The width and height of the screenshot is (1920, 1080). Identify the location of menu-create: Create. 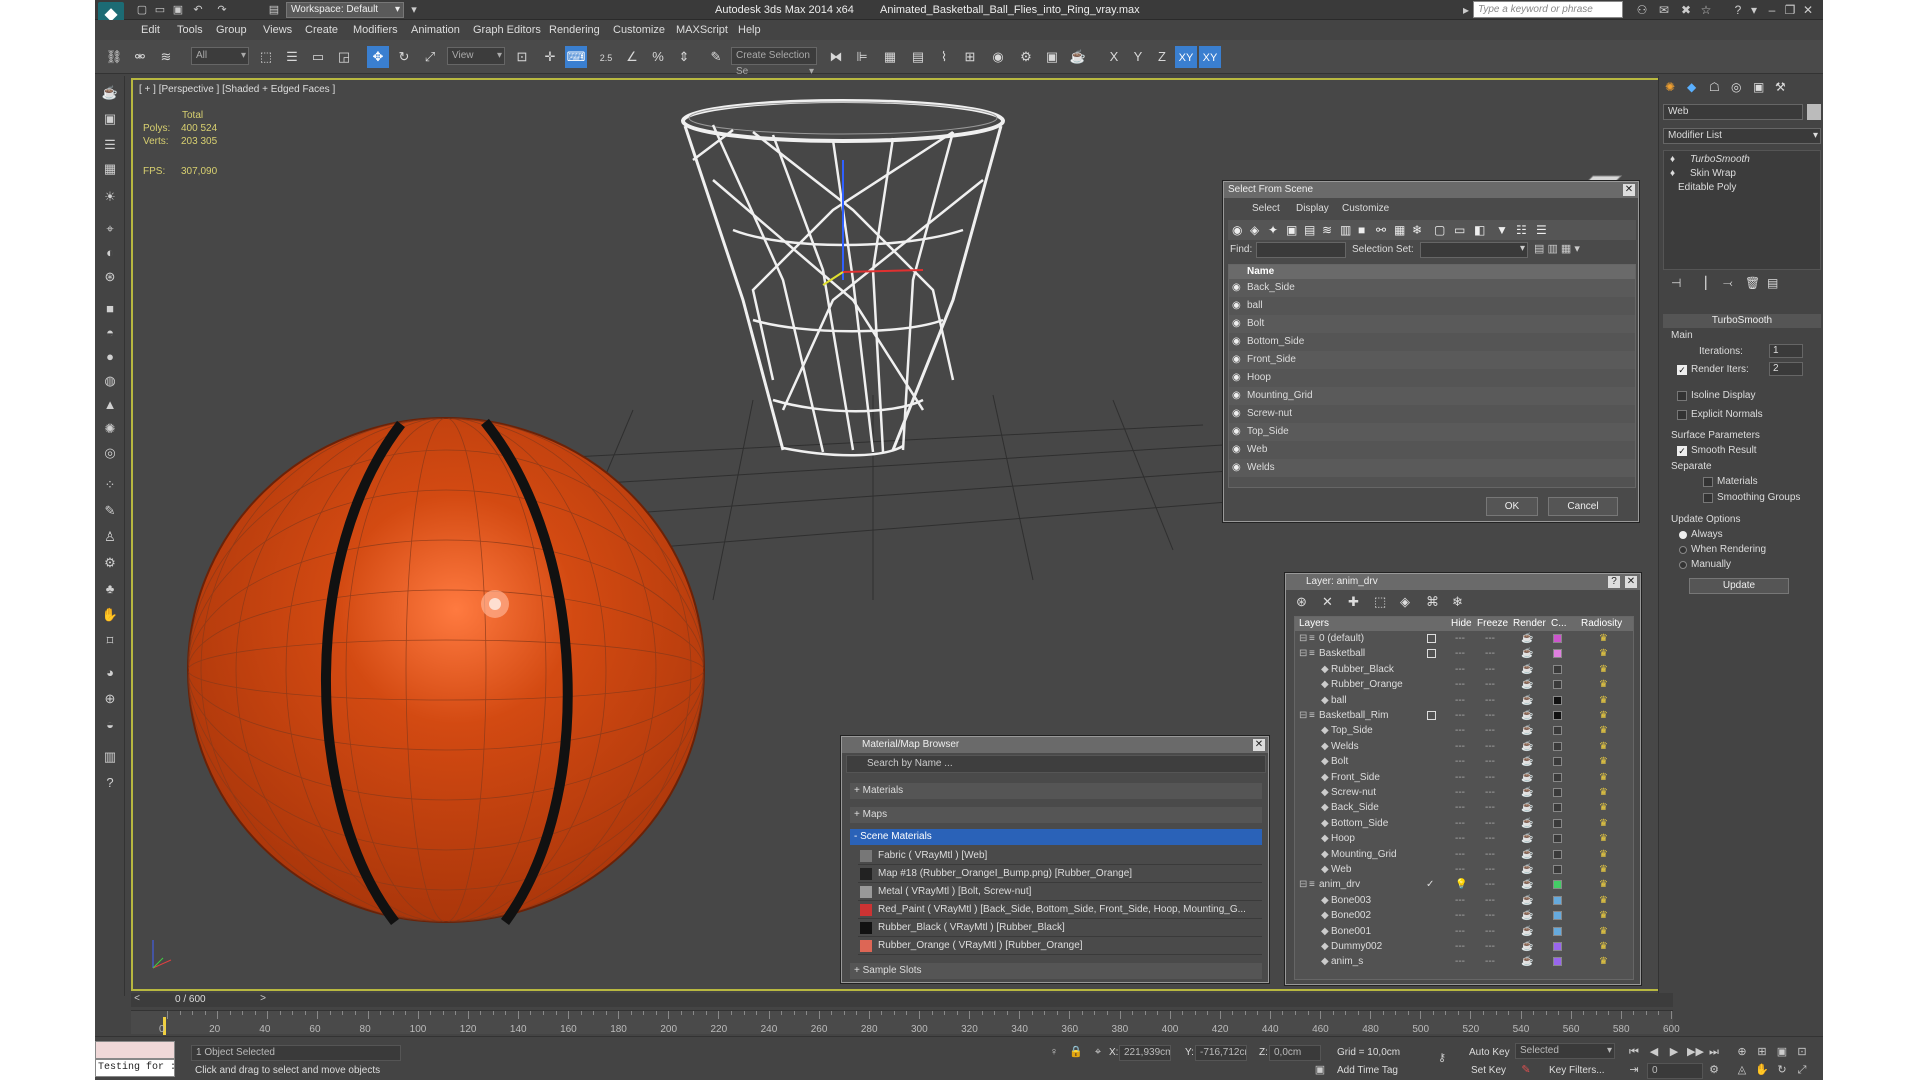
(321, 30).